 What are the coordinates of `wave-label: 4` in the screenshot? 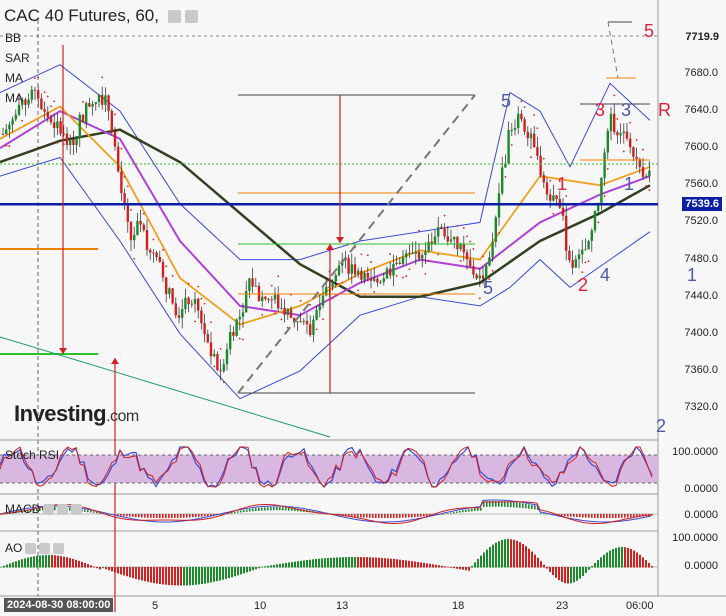 It's located at (605, 275).